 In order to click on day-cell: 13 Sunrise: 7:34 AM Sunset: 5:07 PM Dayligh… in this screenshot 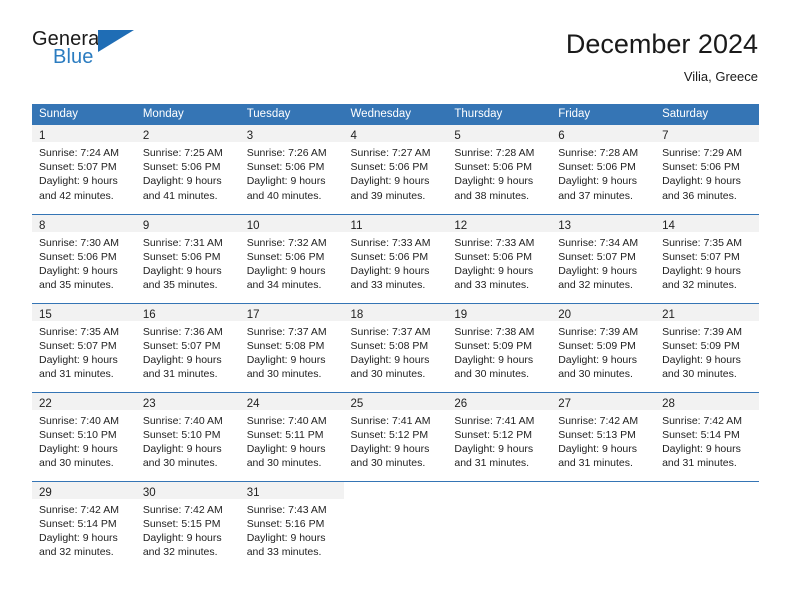, I will do `click(603, 258)`.